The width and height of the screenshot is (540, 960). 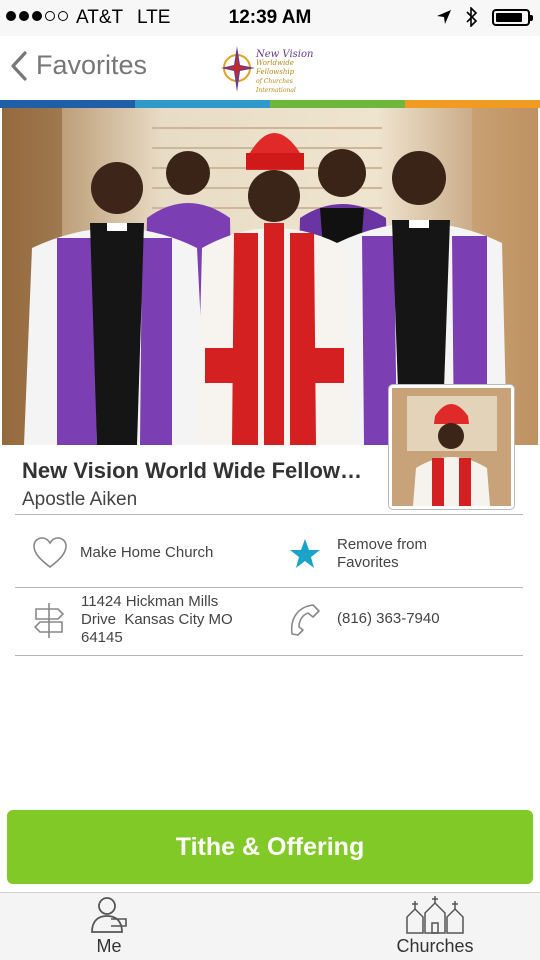 I want to click on churches-icon, so click(x=435, y=915).